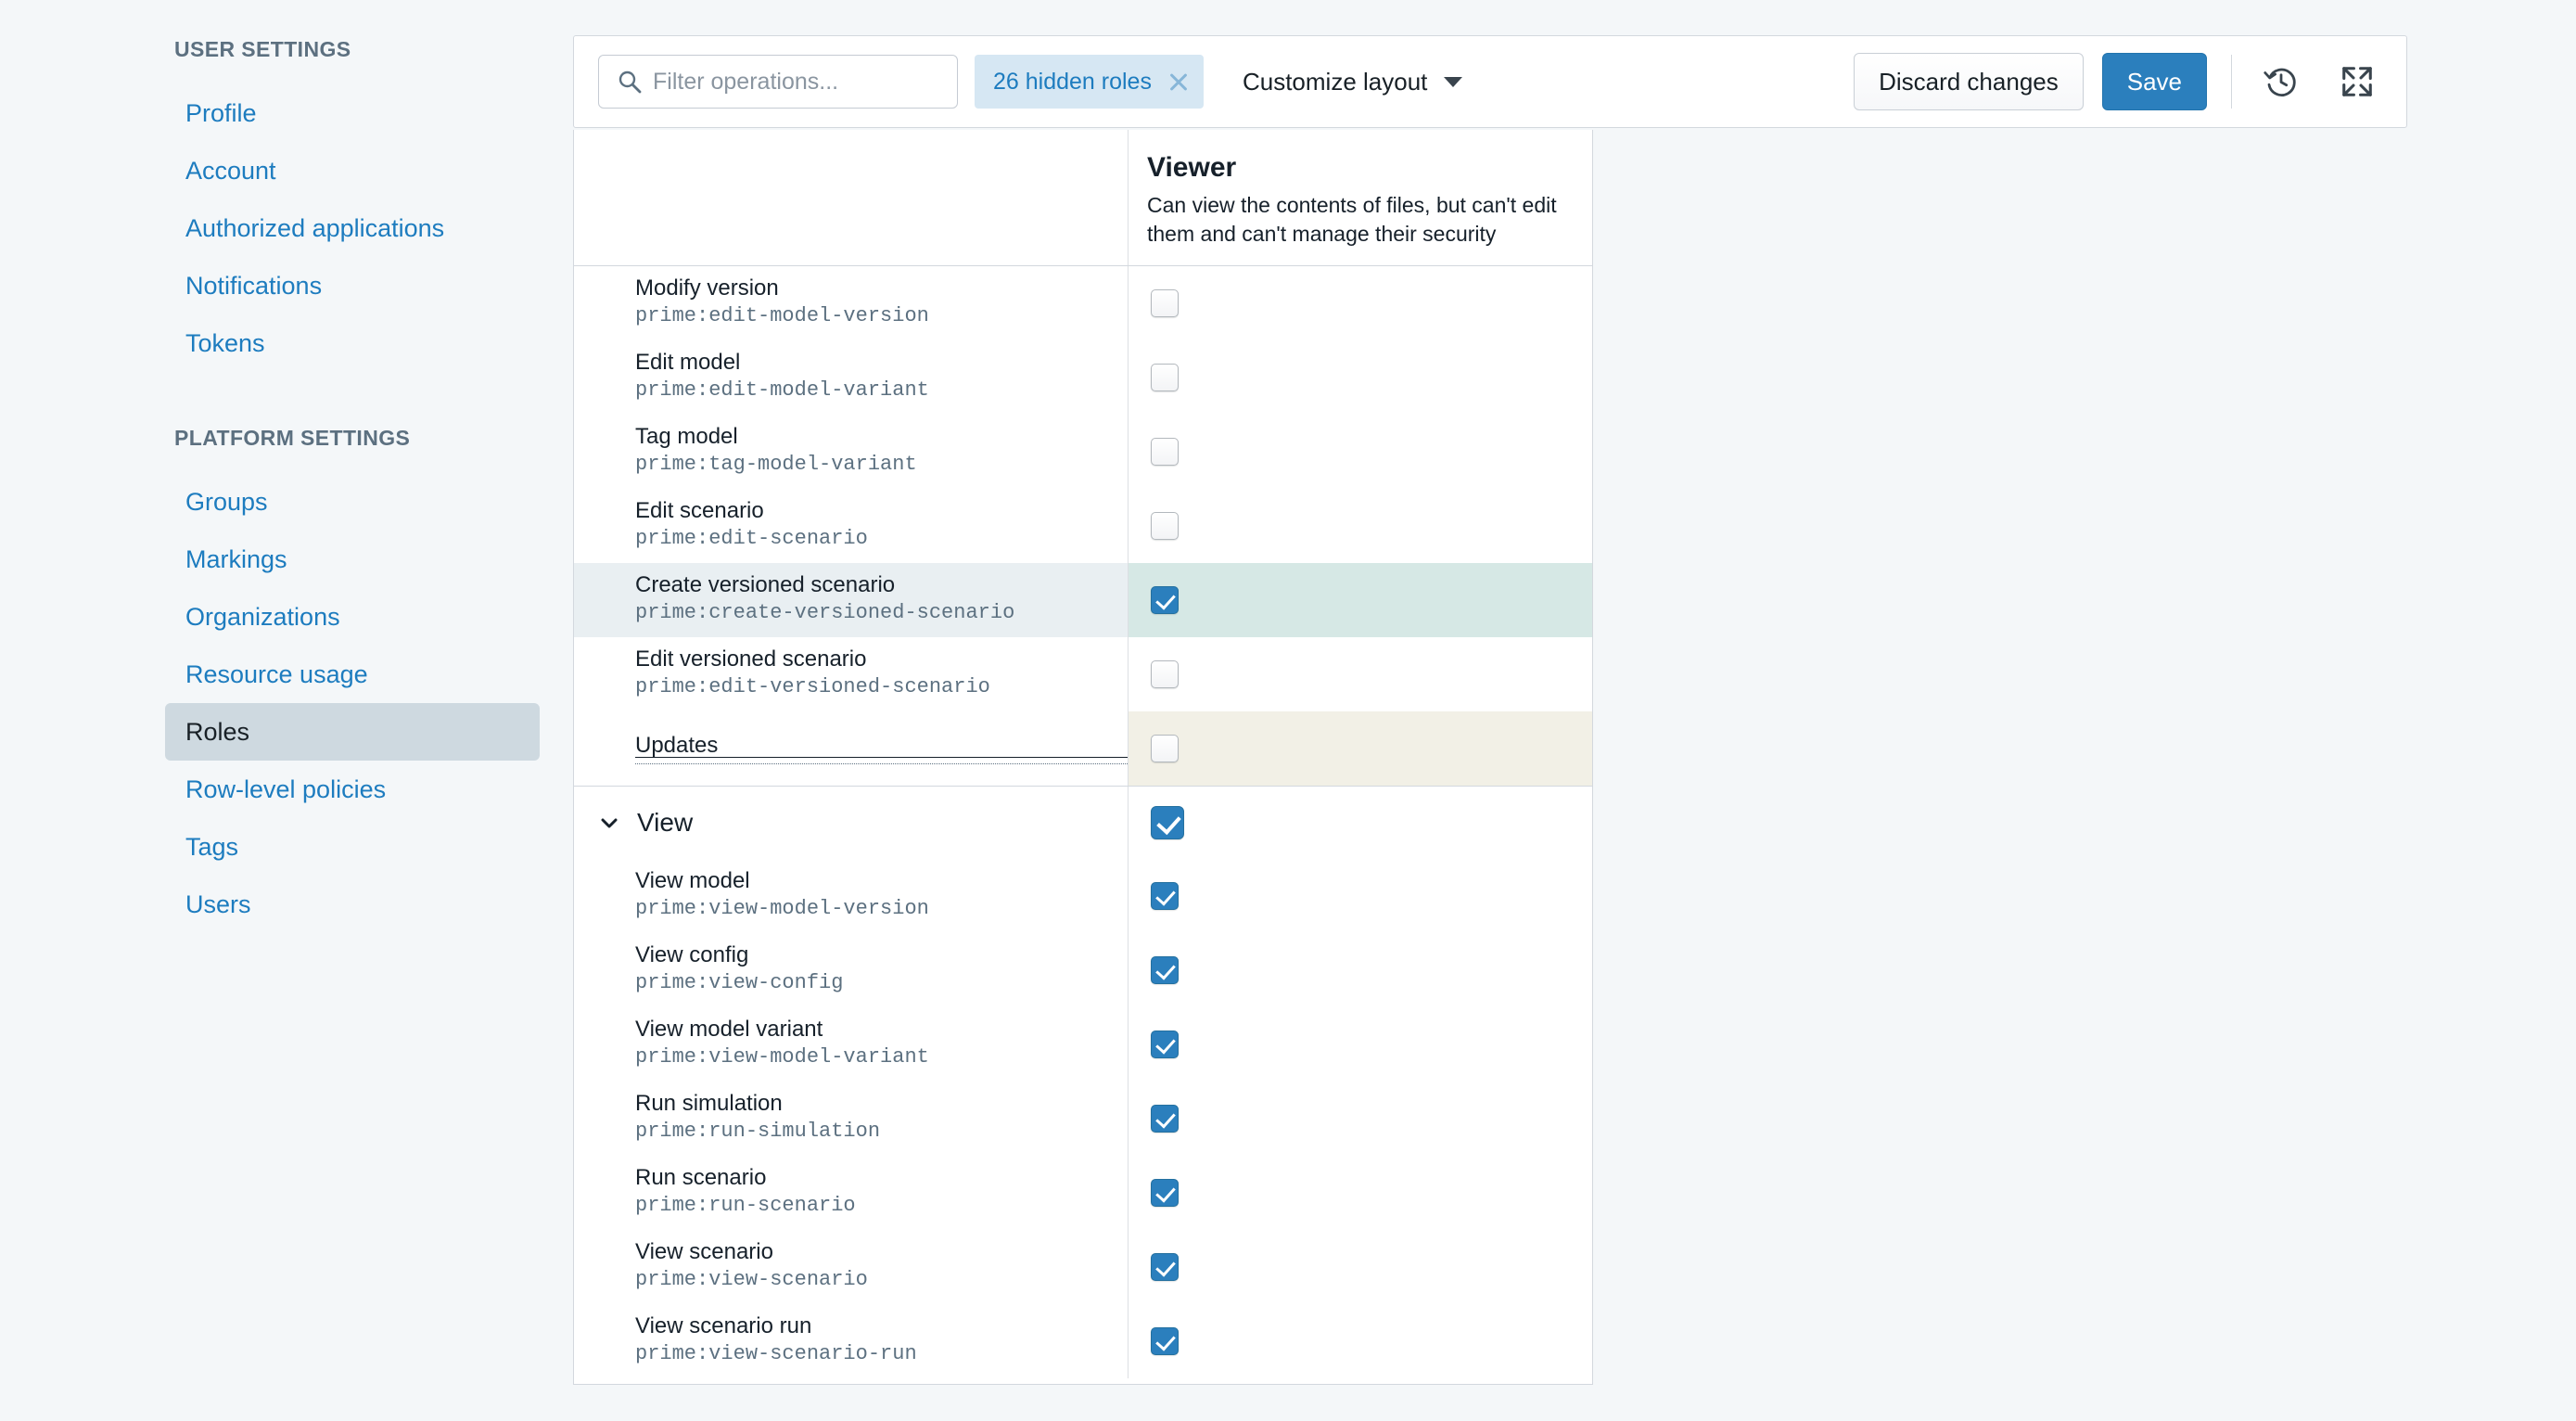 This screenshot has height=1421, width=2576. Describe the element at coordinates (353, 560) in the screenshot. I see `sidebar-item-markings: Markings` at that location.